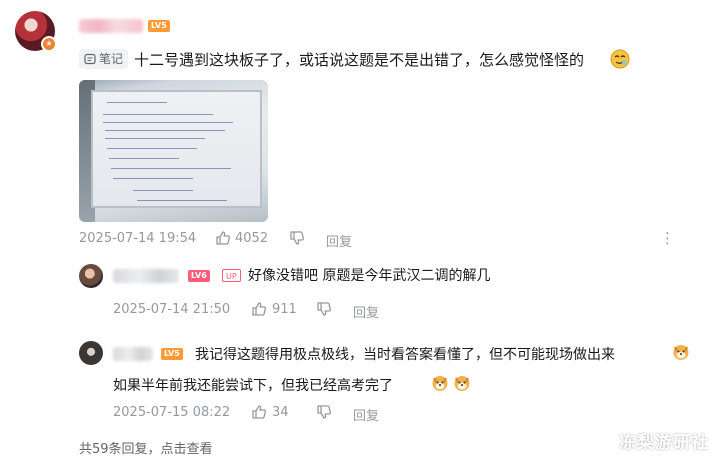 The height and width of the screenshot is (463, 719). I want to click on like-count: 4052, so click(252, 238).